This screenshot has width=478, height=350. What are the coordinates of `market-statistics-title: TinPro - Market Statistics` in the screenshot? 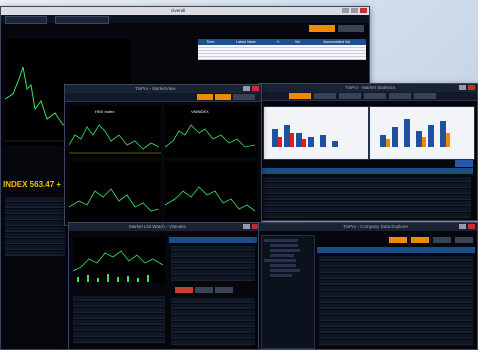 It's located at (370, 87).